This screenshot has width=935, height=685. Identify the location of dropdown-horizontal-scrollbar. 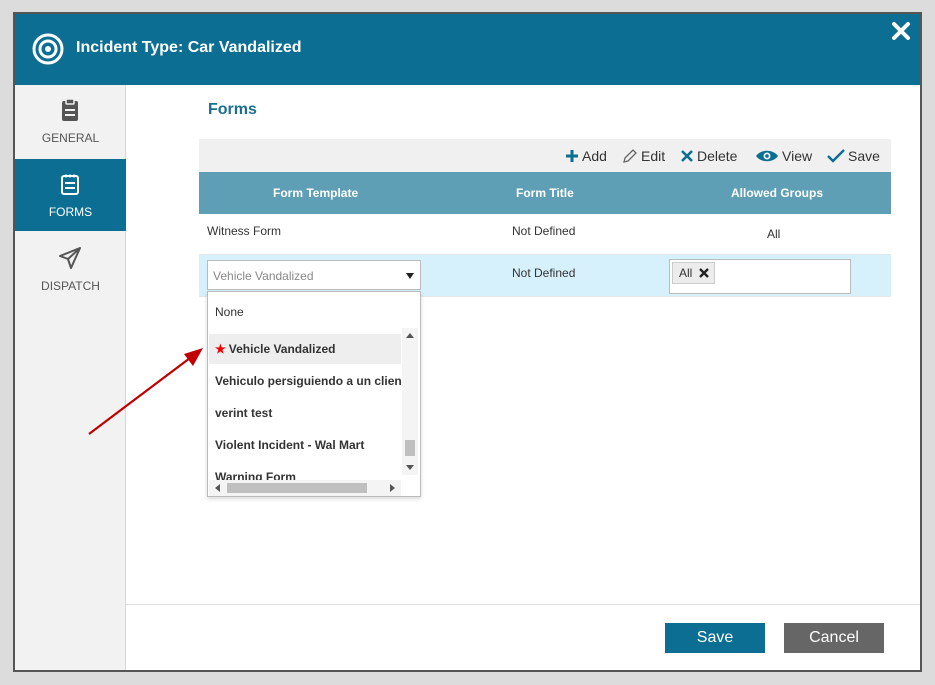
(305, 488).